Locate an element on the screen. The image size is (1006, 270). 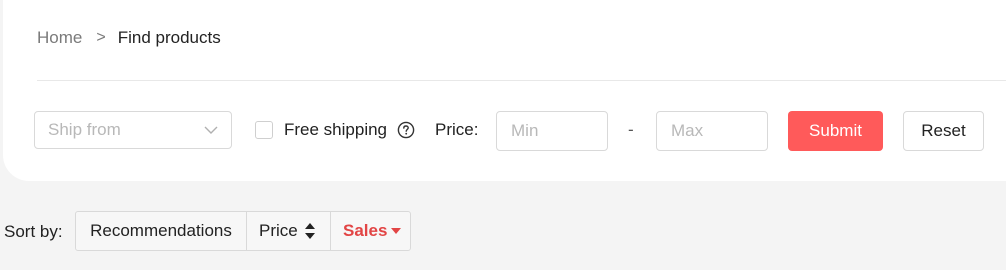
sort-recommendations-label: Recommendations is located at coordinates (161, 230).